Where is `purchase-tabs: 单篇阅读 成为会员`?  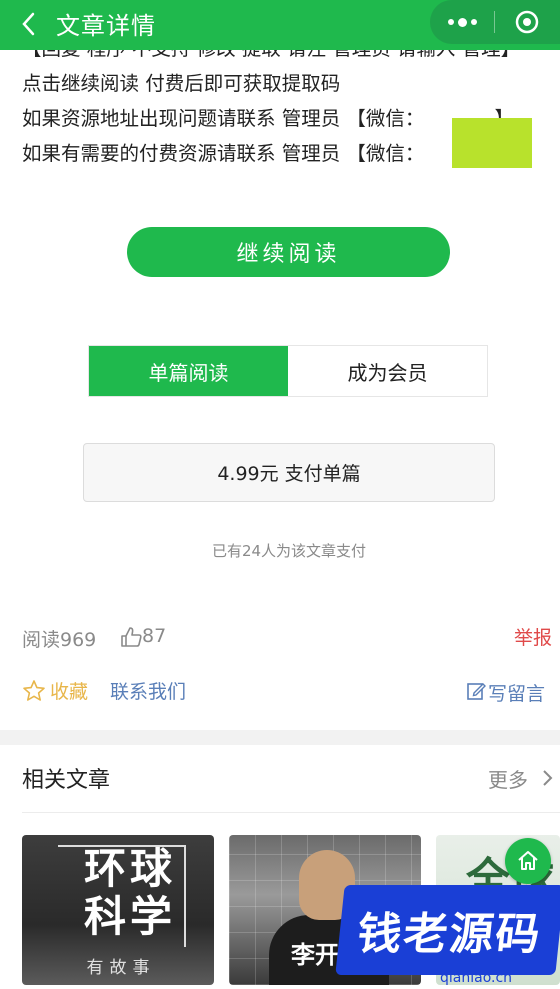
purchase-tabs: 单篇阅读 成为会员 is located at coordinates (288, 371).